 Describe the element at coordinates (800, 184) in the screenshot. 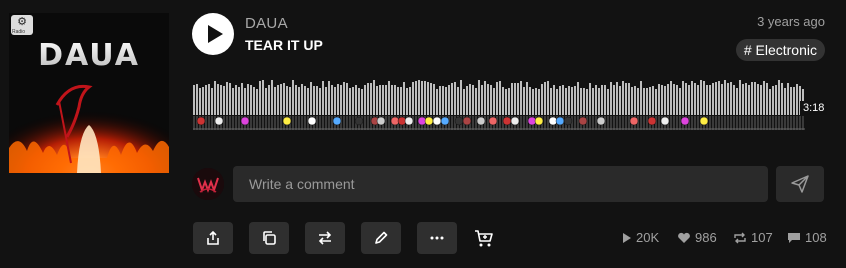

I see `send-comment-button` at that location.